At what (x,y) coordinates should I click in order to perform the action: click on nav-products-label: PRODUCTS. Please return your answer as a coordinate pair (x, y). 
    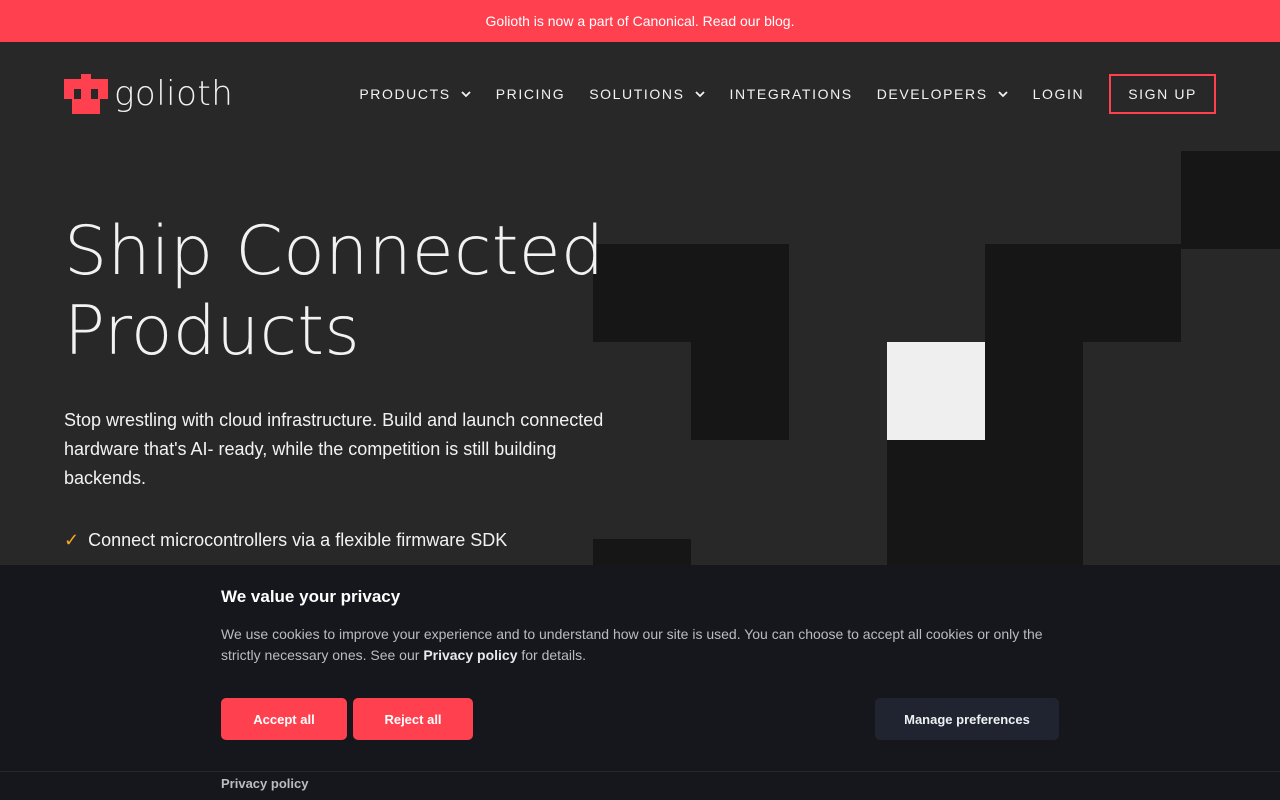
    Looking at the image, I should click on (405, 94).